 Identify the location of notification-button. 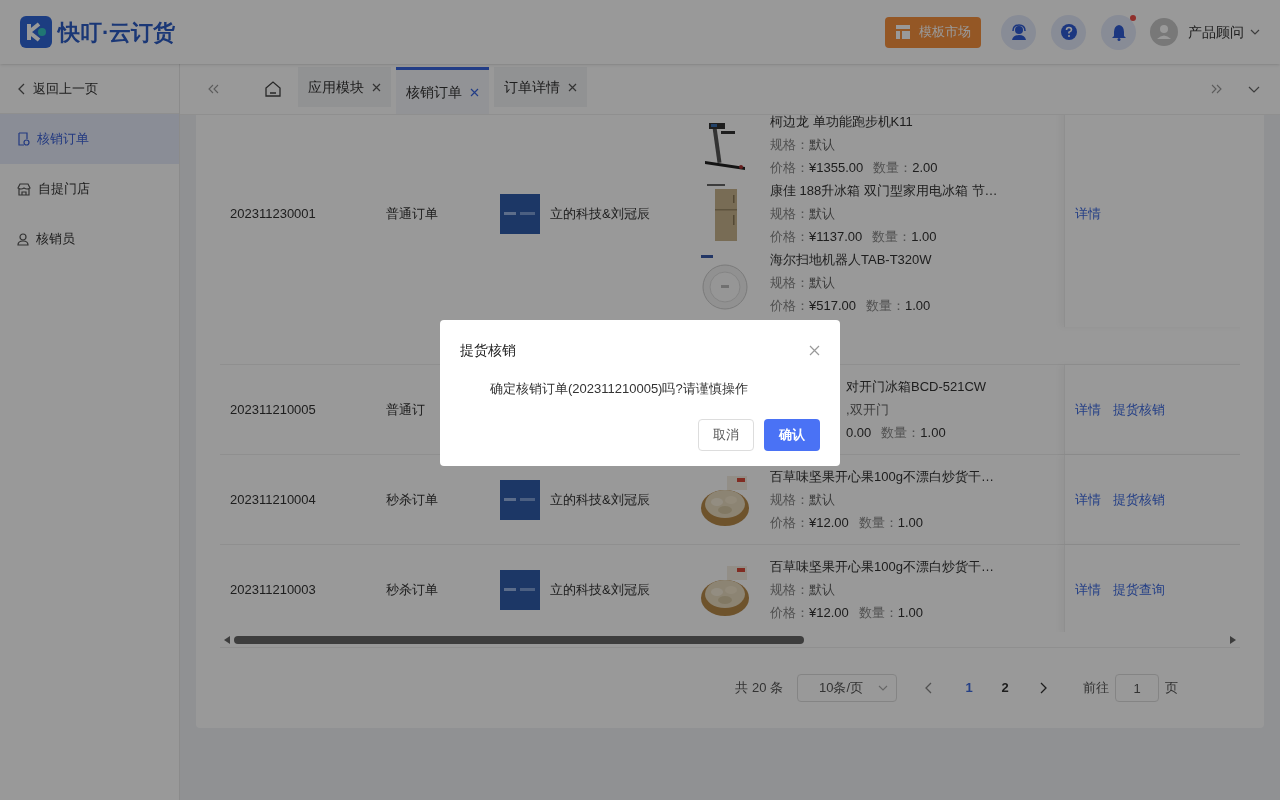
(1118, 32).